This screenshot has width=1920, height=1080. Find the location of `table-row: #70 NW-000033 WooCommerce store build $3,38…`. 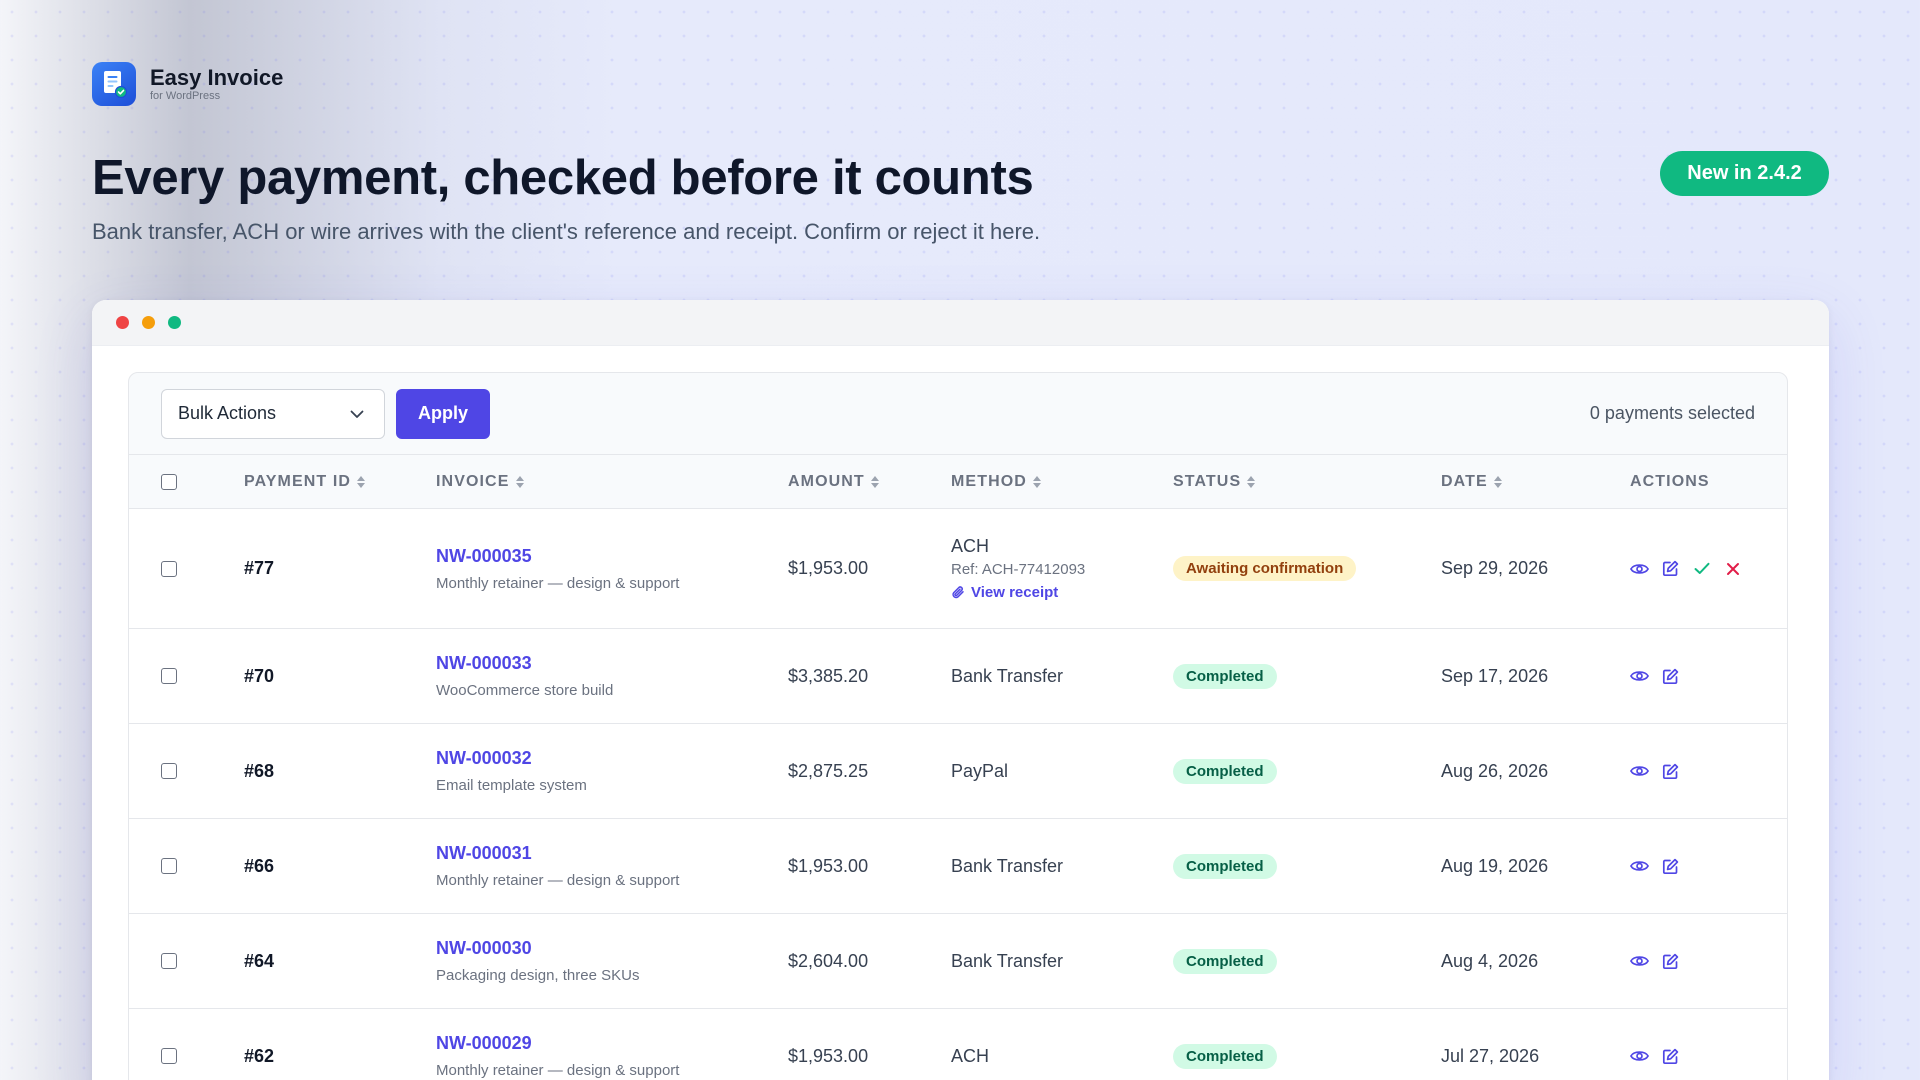

table-row: #70 NW-000033 WooCommerce store build $3,38… is located at coordinates (958, 676).